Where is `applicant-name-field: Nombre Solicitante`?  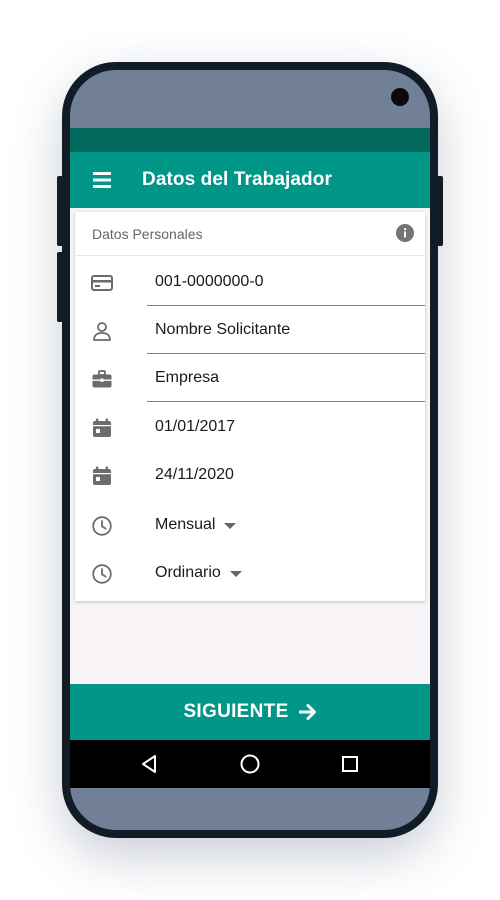 applicant-name-field: Nombre Solicitante is located at coordinates (286, 330).